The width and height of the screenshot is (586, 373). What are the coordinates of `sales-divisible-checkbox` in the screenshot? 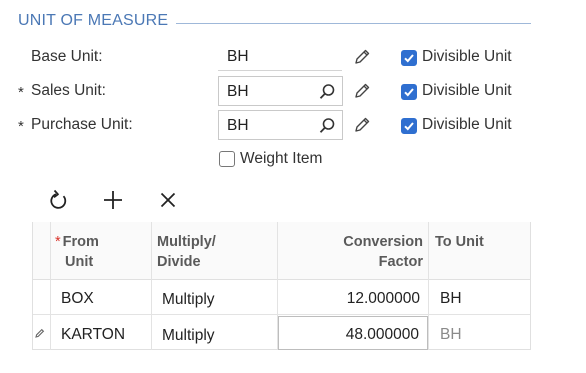 It's located at (409, 92).